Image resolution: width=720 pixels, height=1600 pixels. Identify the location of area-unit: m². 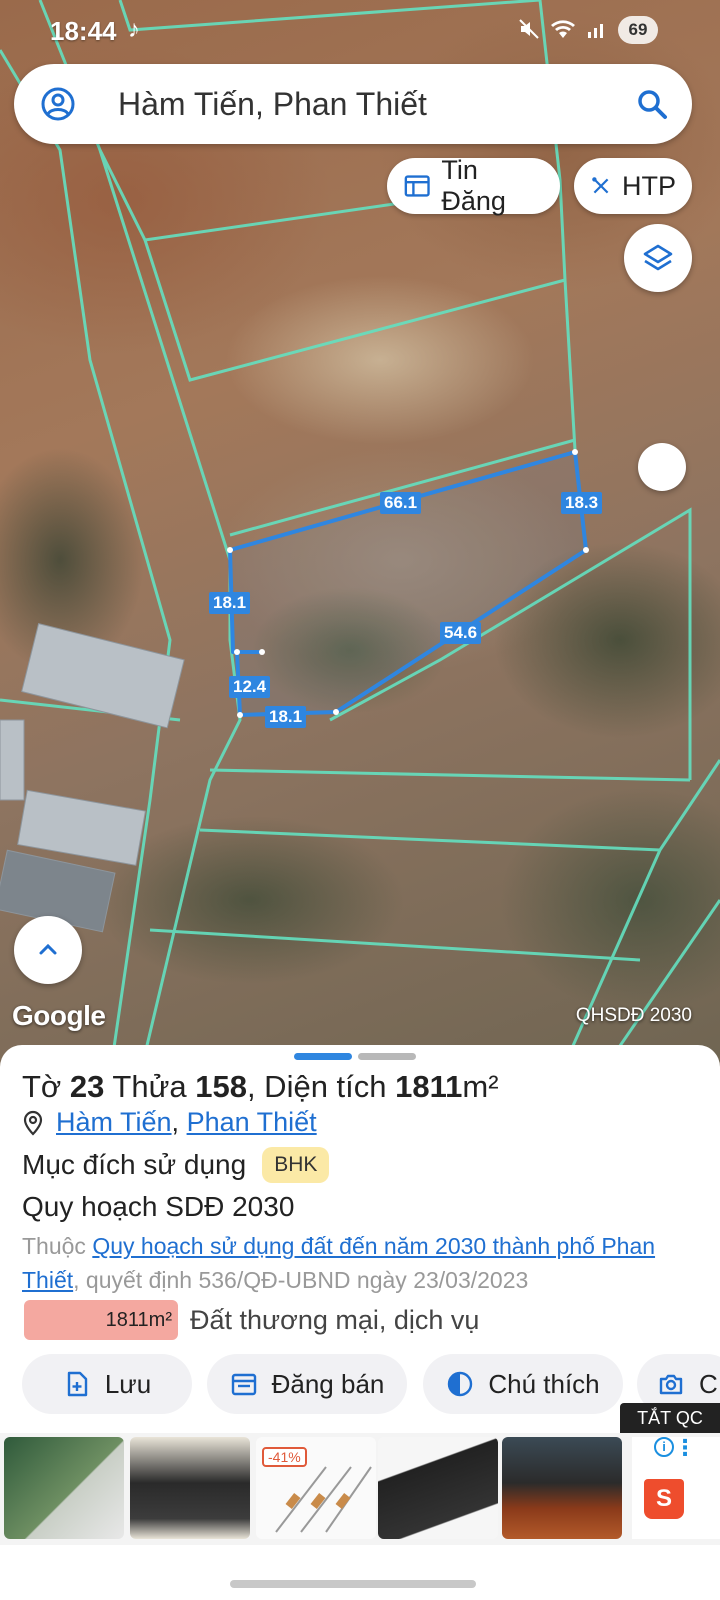
(480, 1086).